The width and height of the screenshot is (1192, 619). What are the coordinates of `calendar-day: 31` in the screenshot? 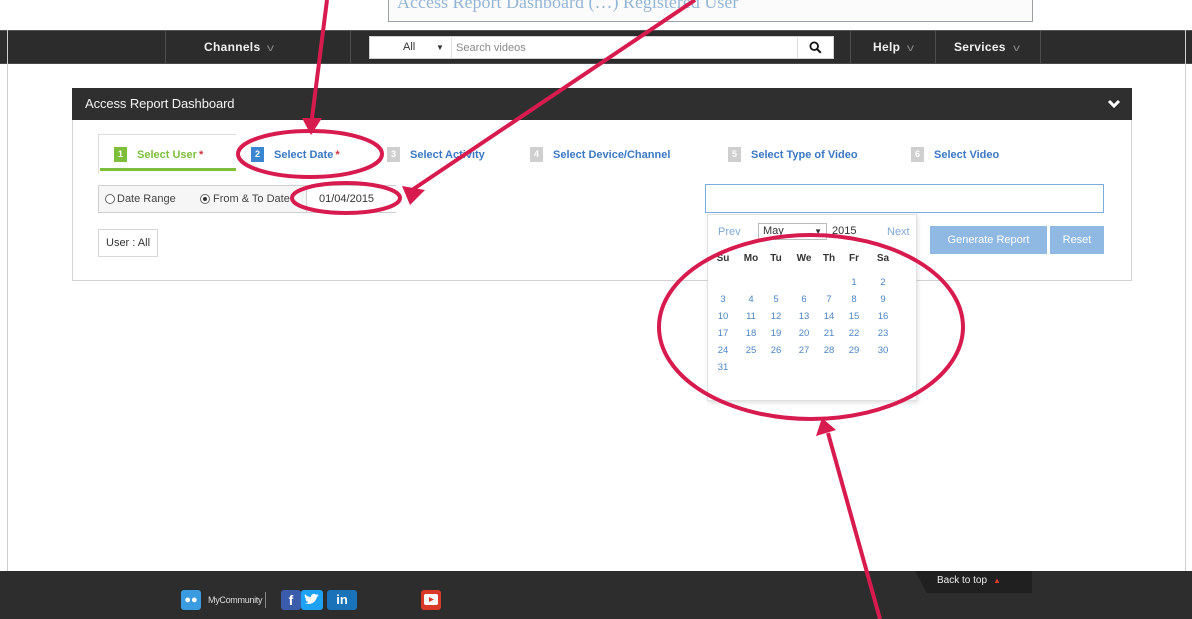 It's located at (723, 367).